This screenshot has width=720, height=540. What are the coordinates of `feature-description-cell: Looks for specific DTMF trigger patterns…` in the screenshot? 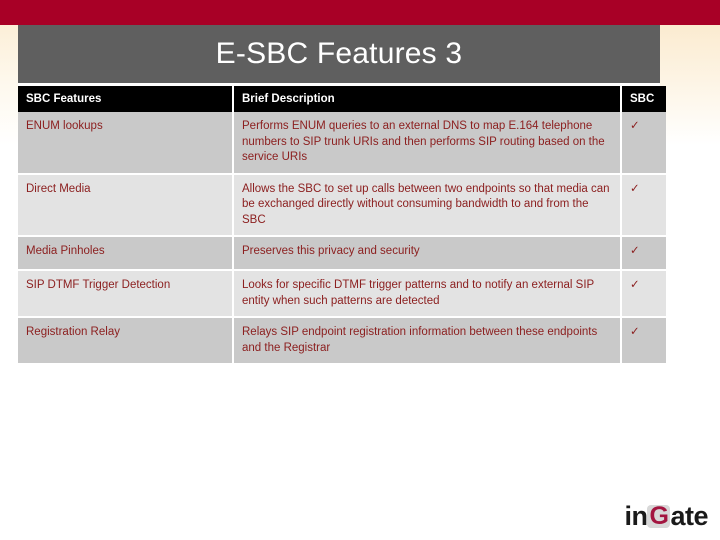 It's located at (428, 295).